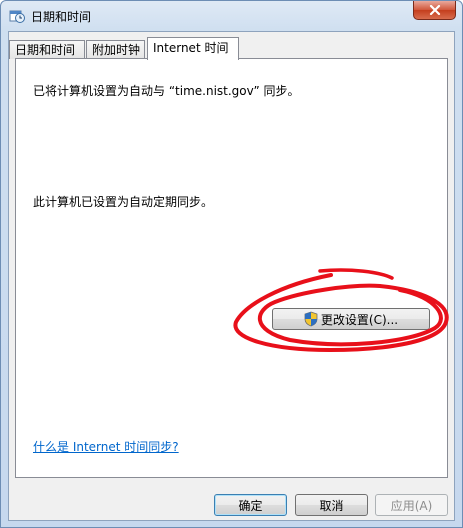  I want to click on tab-internet-time: Internet 时间, so click(193, 48).